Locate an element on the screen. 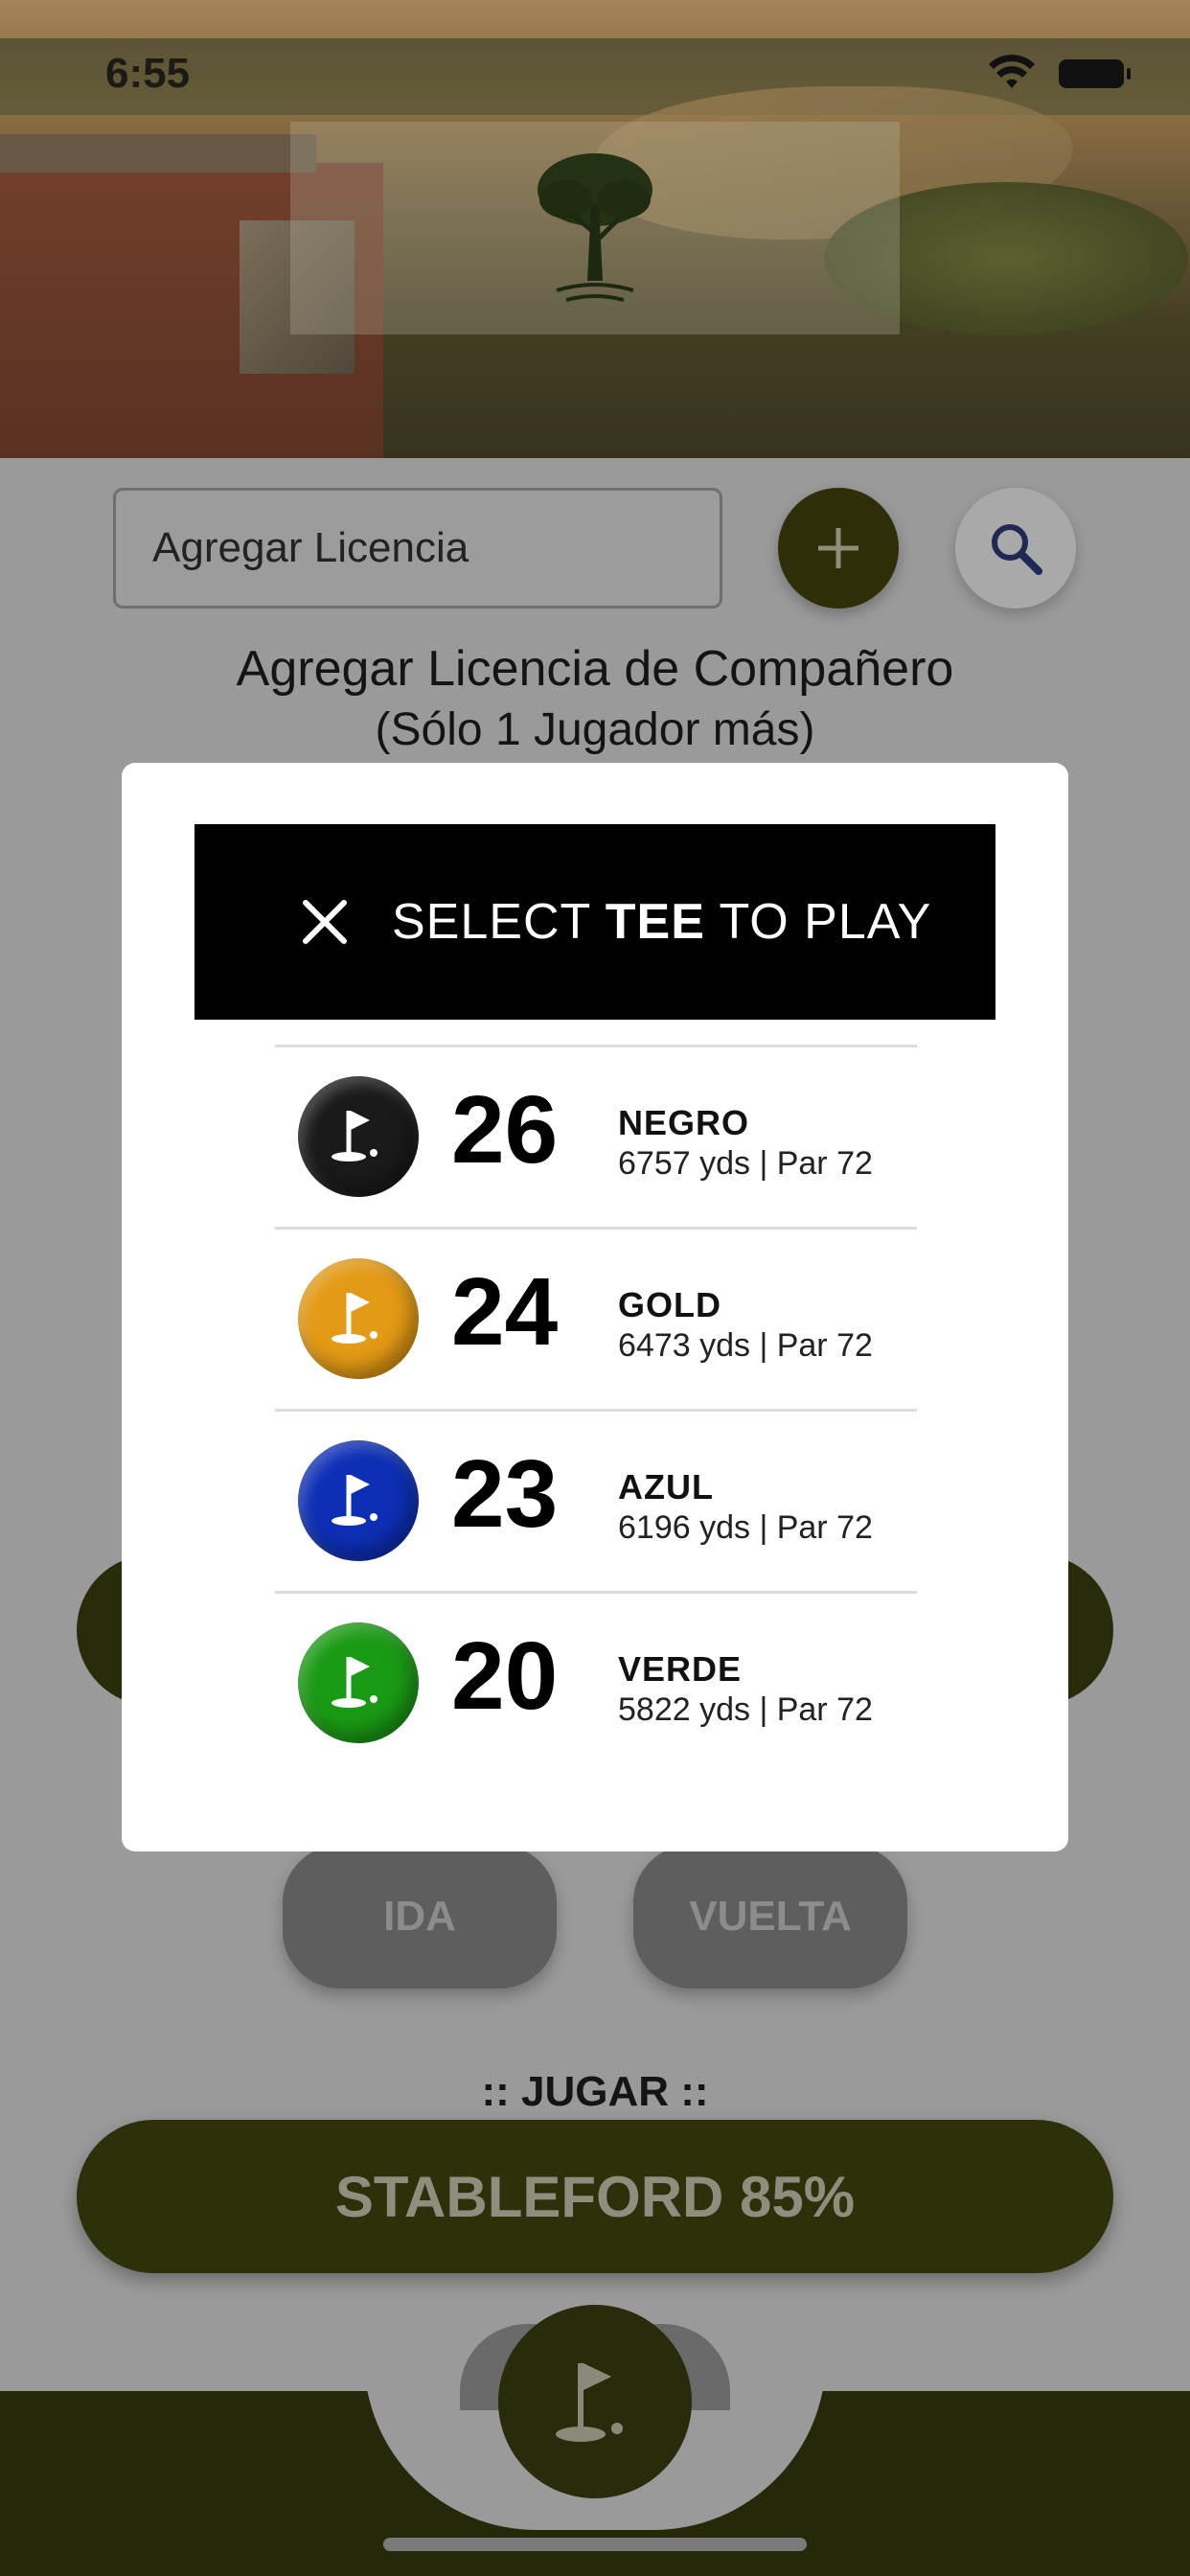 The width and height of the screenshot is (1190, 2576). tee-info: 6757 yds | Par 72 is located at coordinates (746, 1163).